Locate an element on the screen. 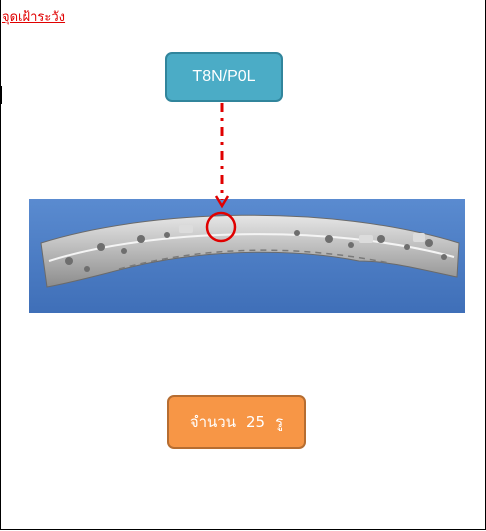 This screenshot has height=531, width=486. part-code-label: T8N/P0L is located at coordinates (224, 76).